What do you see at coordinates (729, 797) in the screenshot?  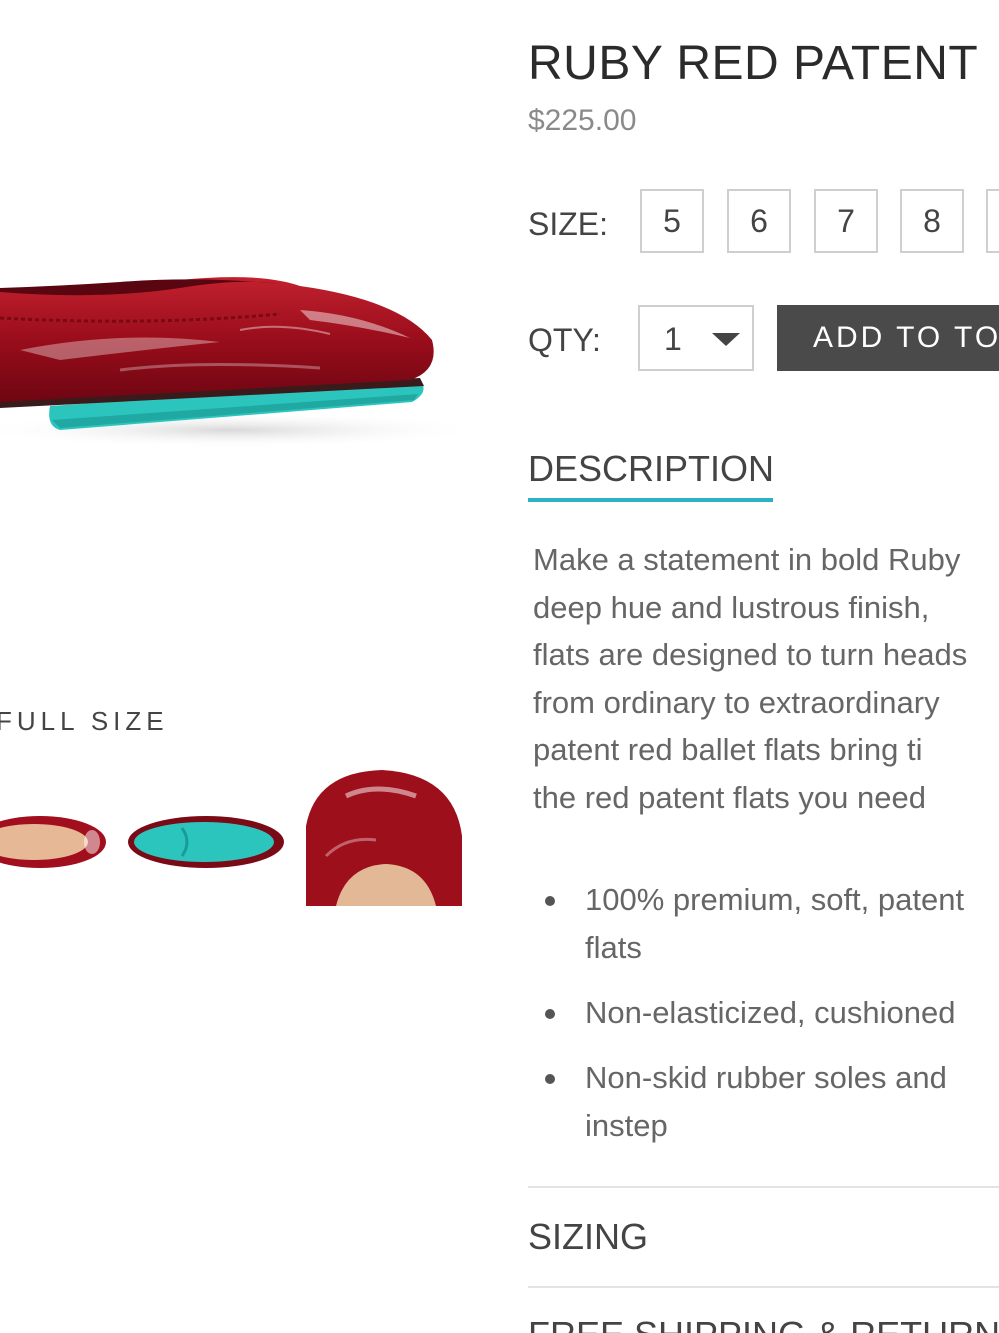 I see `description-line: the red patent flats you need` at bounding box center [729, 797].